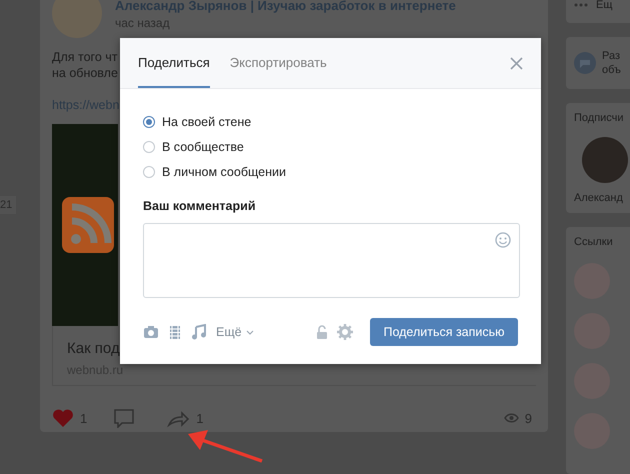 The image size is (630, 474). Describe the element at coordinates (178, 418) in the screenshot. I see `share-icon` at that location.